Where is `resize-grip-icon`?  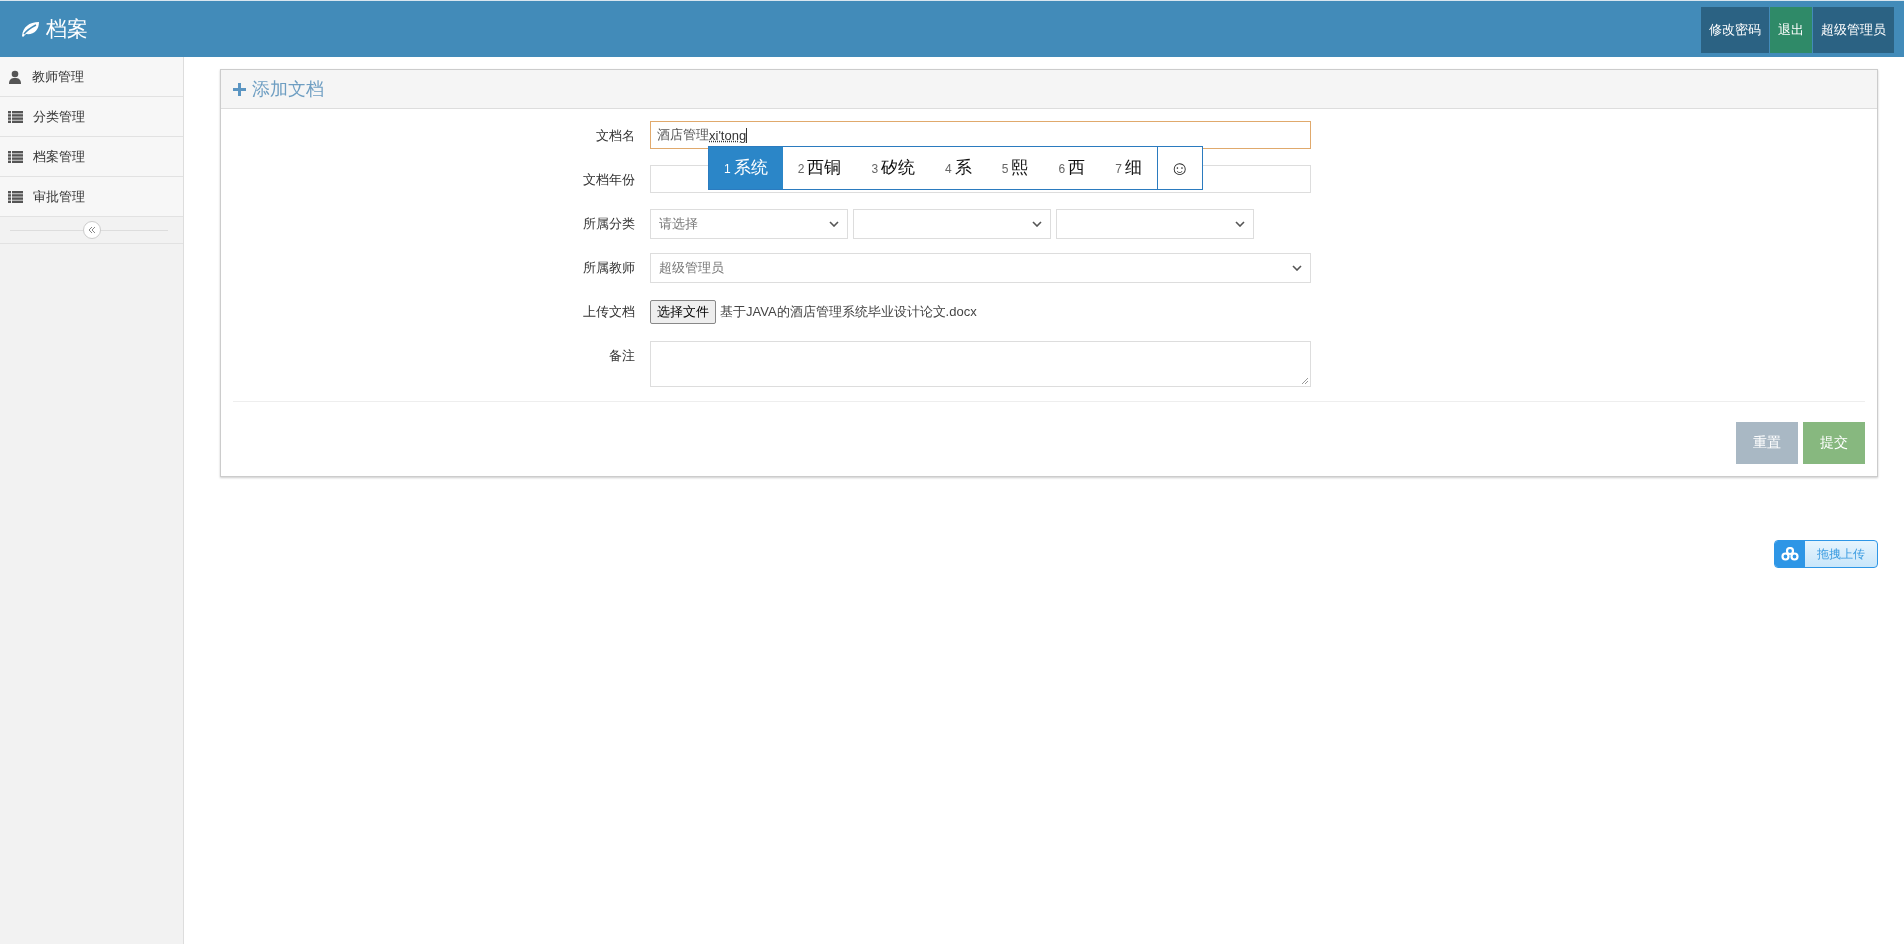
resize-grip-icon is located at coordinates (1305, 381).